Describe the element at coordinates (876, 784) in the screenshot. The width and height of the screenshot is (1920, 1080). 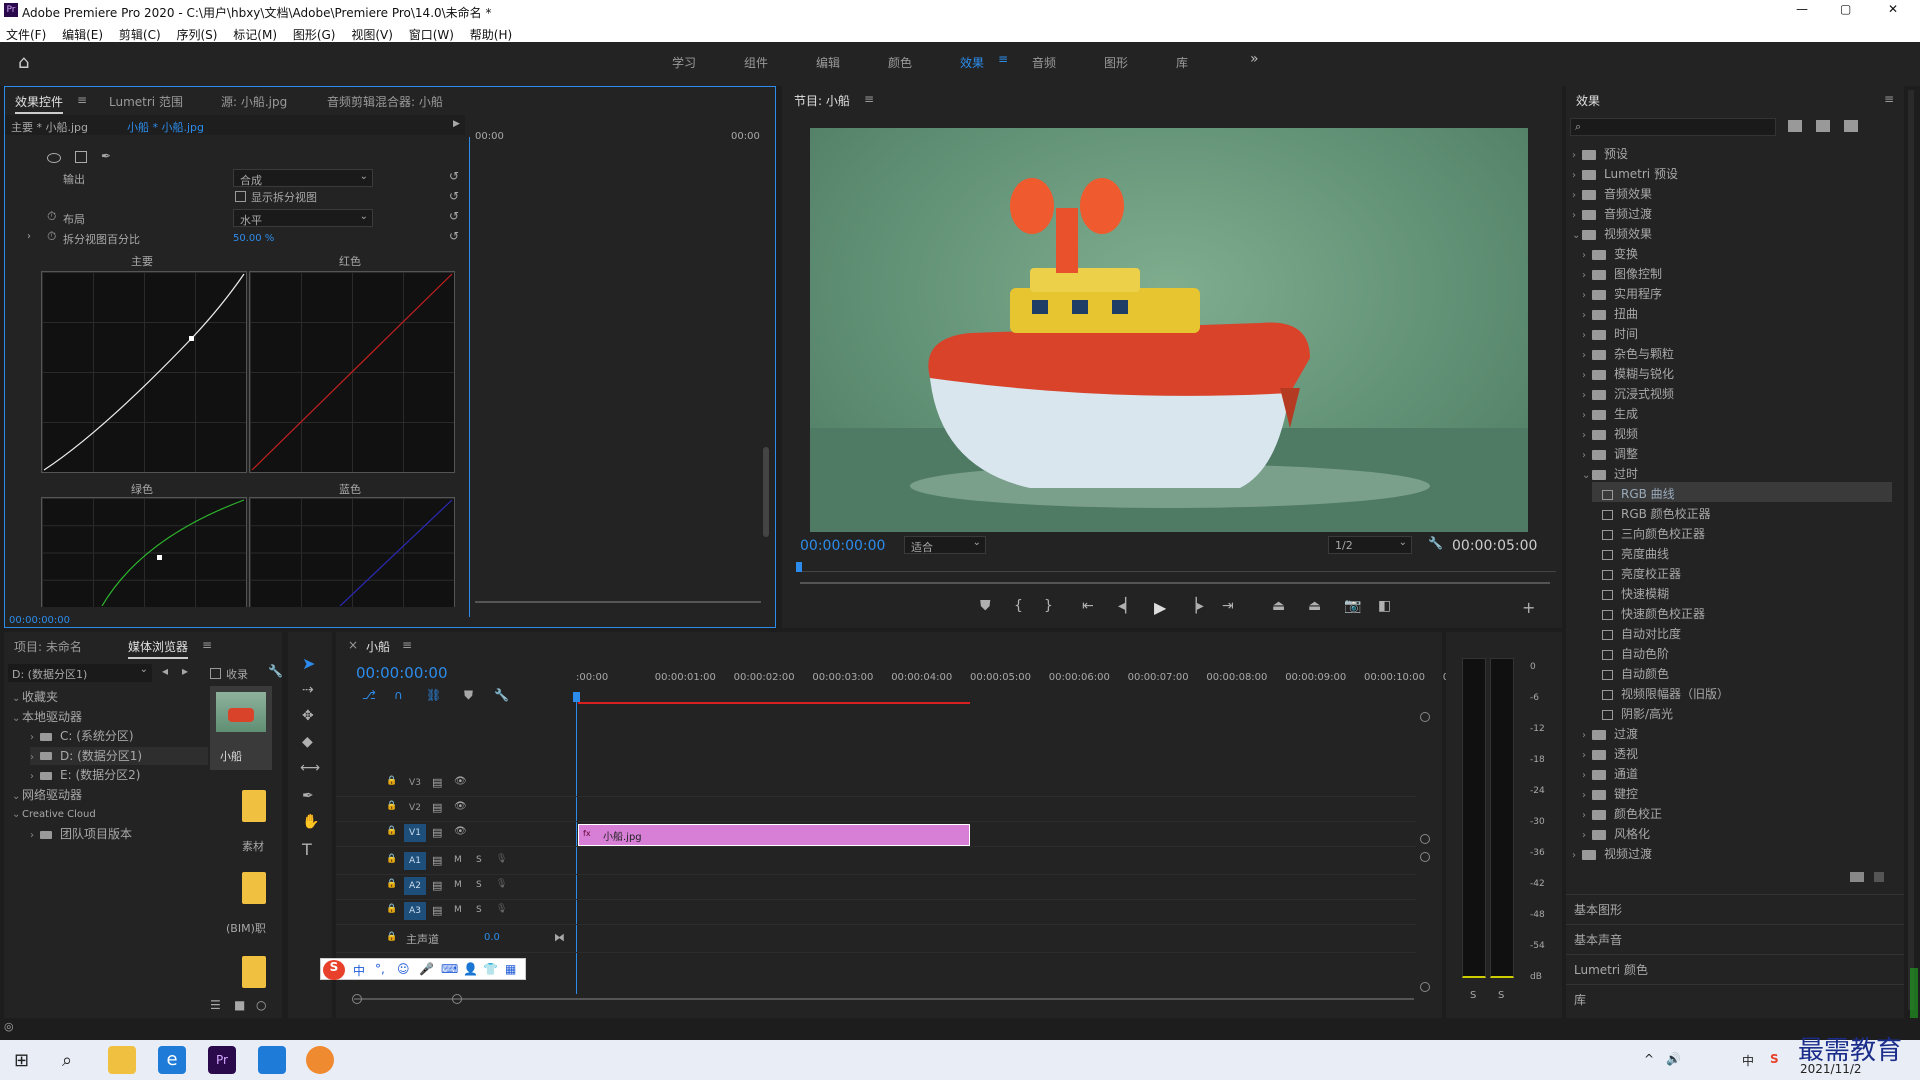
I see `timeline-track-row: 🔒 V3 ▤ 👁` at that location.